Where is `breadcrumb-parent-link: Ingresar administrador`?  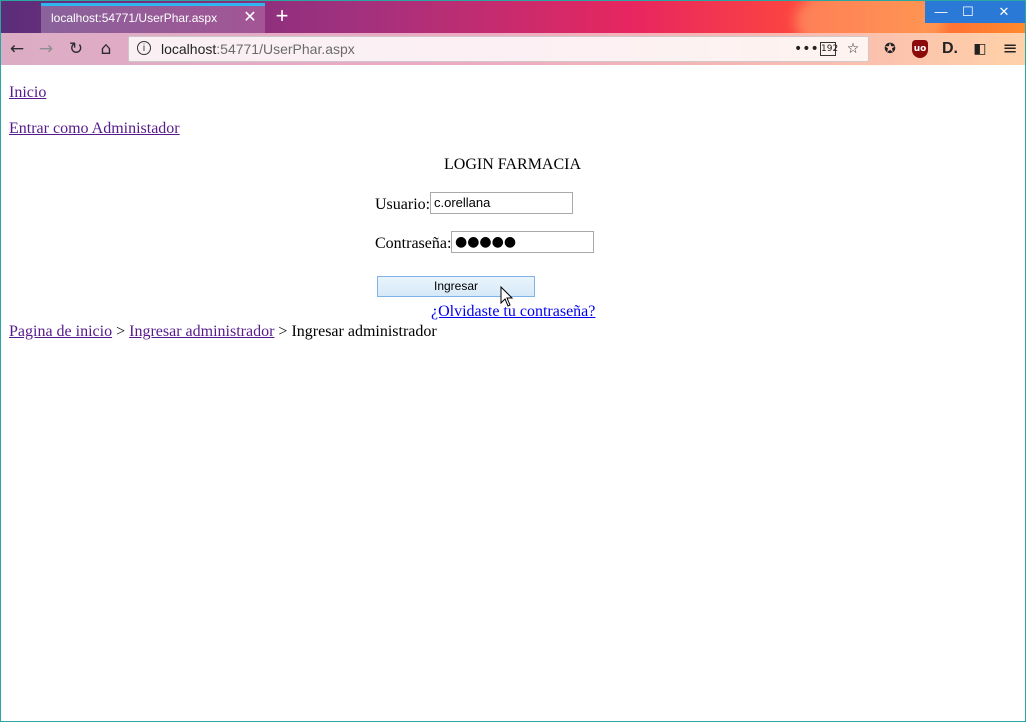
breadcrumb-parent-link: Ingresar administrador is located at coordinates (201, 331).